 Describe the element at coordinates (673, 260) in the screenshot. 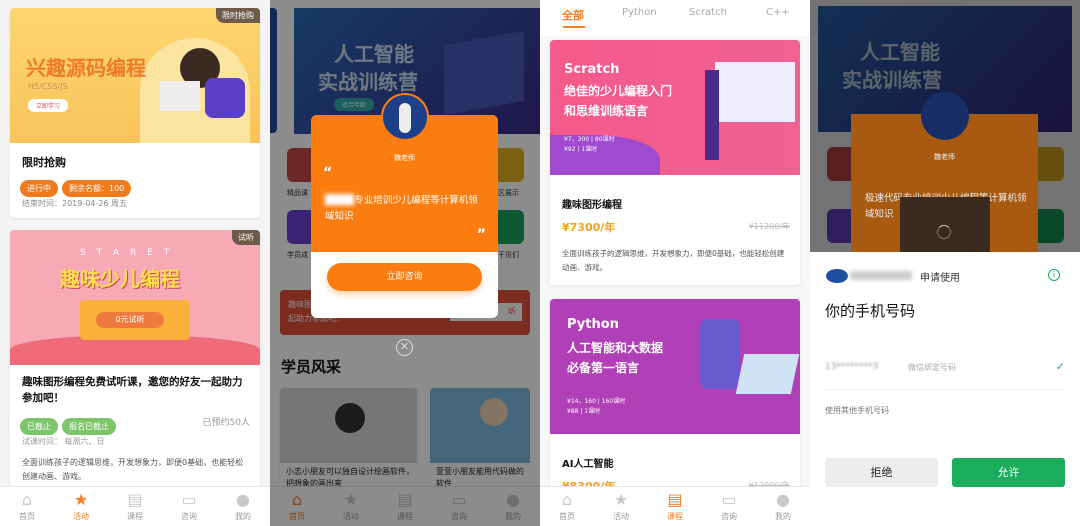

I see `course-desc: 全面训练孩子的逻辑思维，开发想象力，即便0基础，也能轻松创建动画、游戏。` at that location.